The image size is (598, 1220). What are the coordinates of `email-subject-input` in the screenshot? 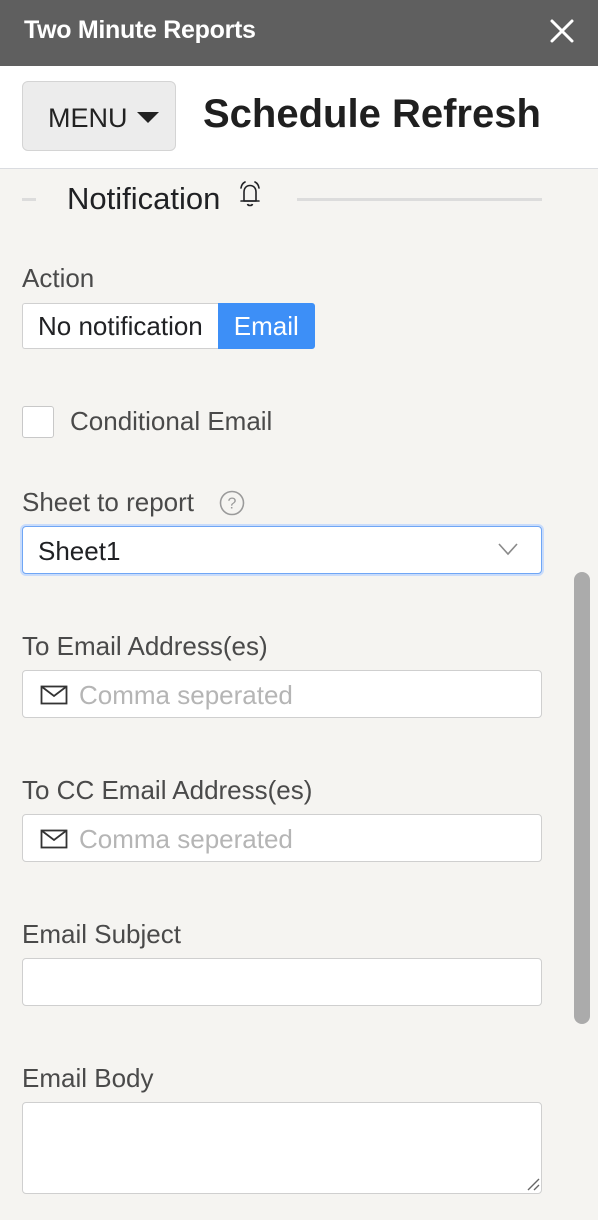 It's located at (282, 982).